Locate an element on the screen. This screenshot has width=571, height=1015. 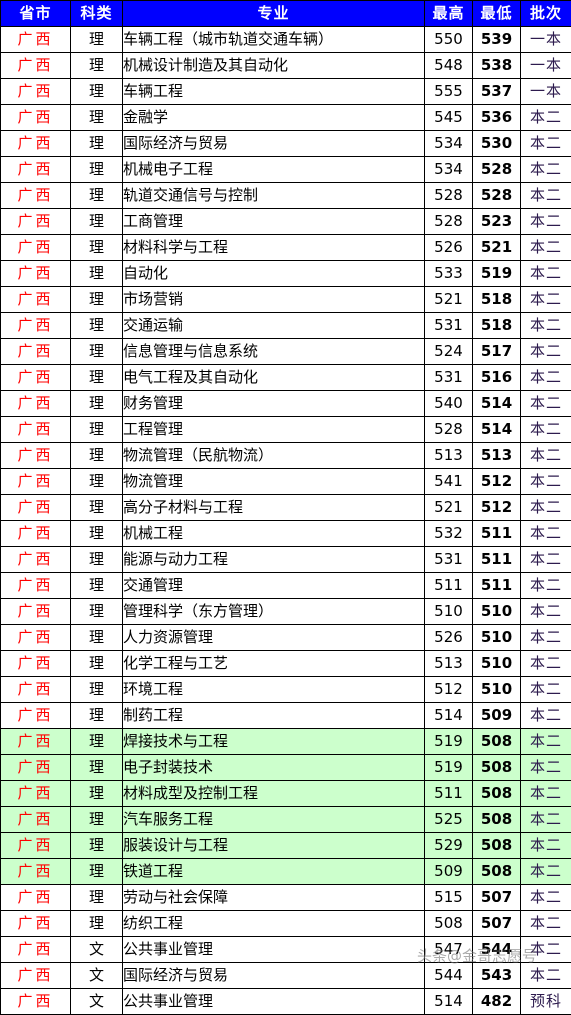
cell-major: 金融学 is located at coordinates (274, 118).